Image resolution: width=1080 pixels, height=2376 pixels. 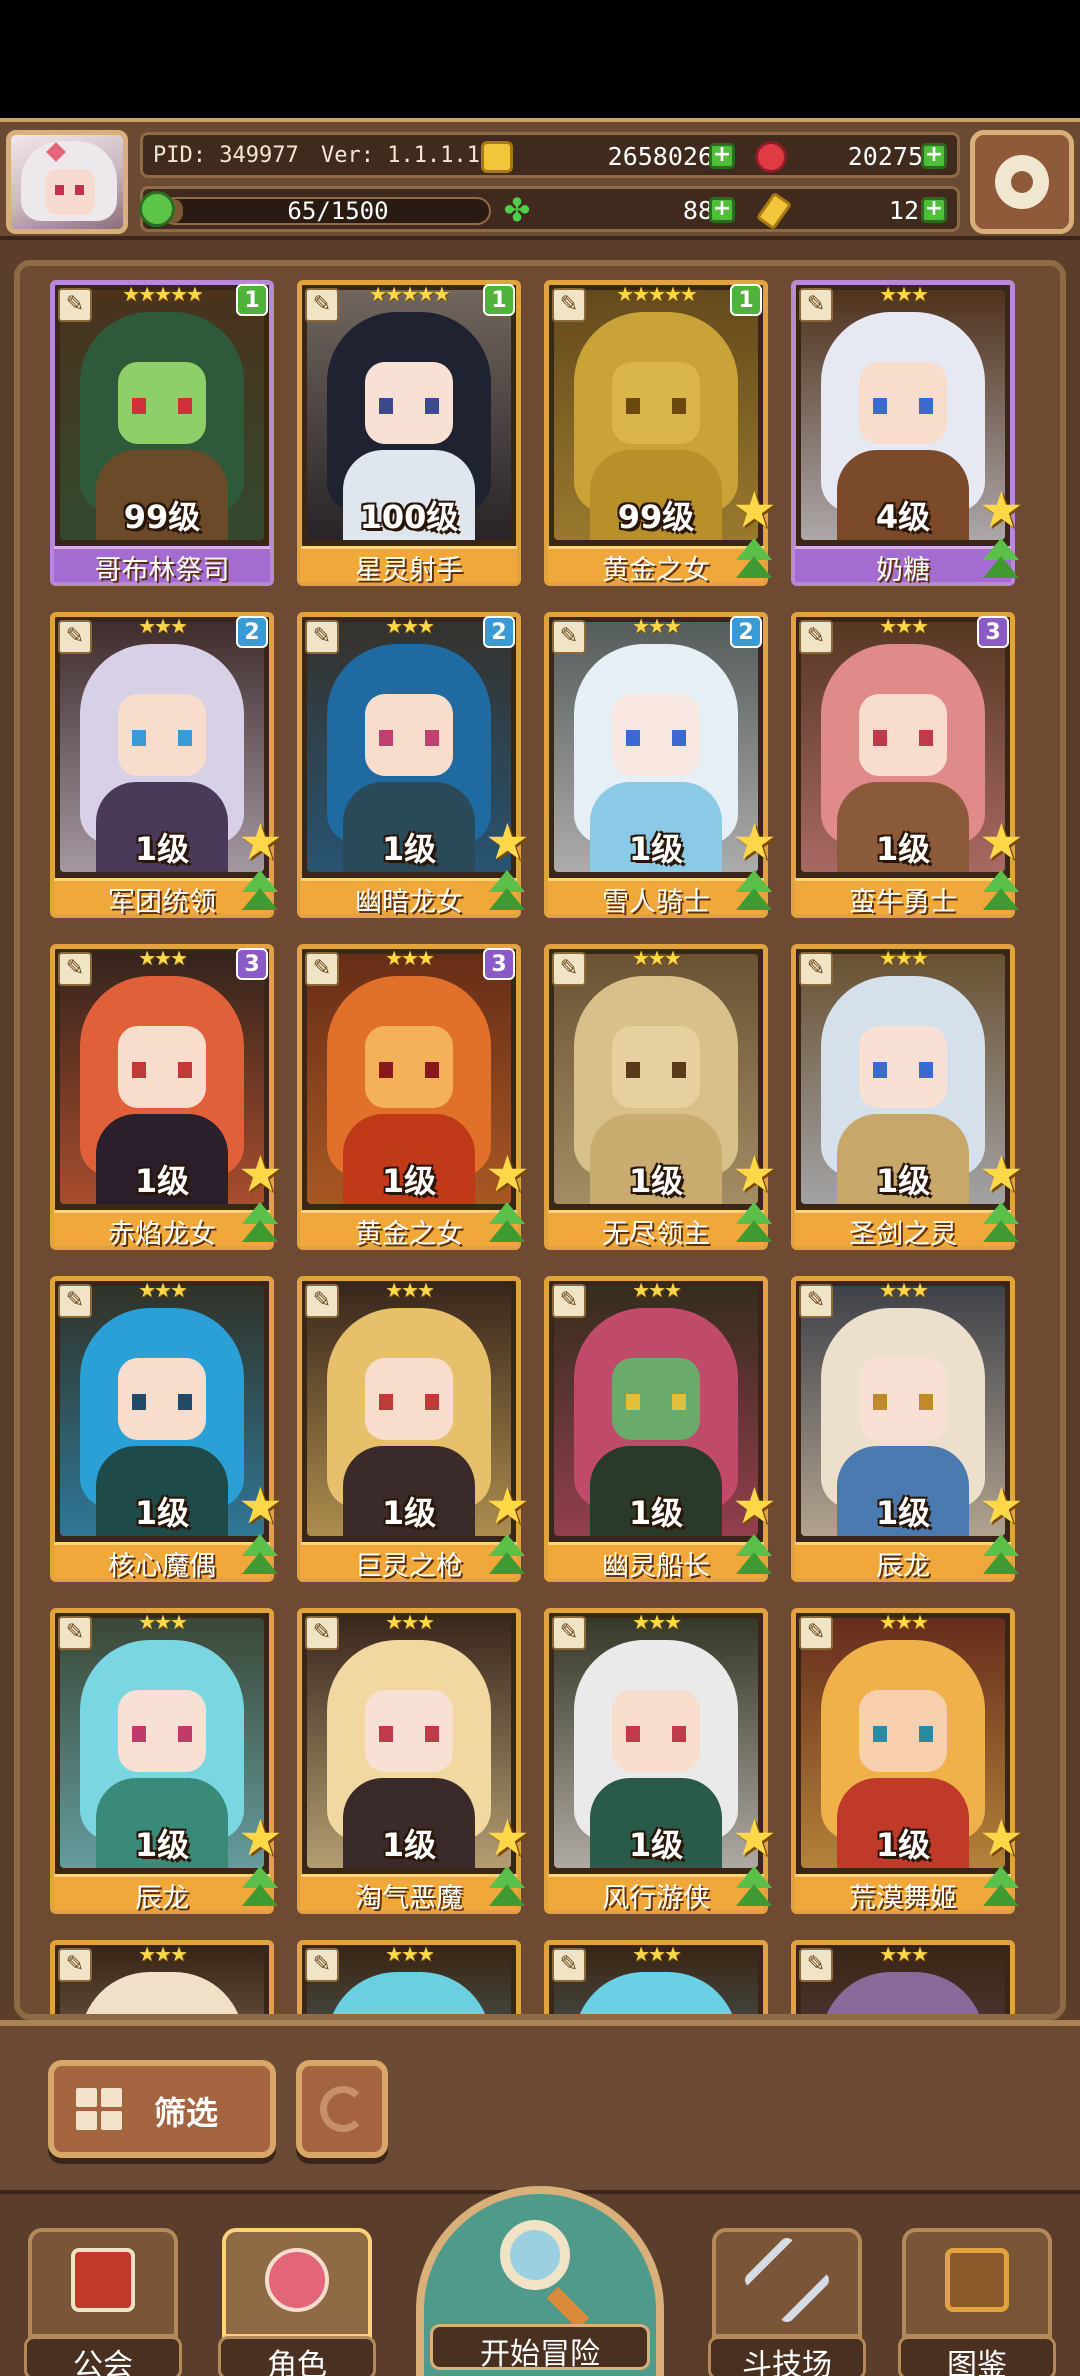 What do you see at coordinates (660, 156) in the screenshot?
I see `gold-amount: 2658026` at bounding box center [660, 156].